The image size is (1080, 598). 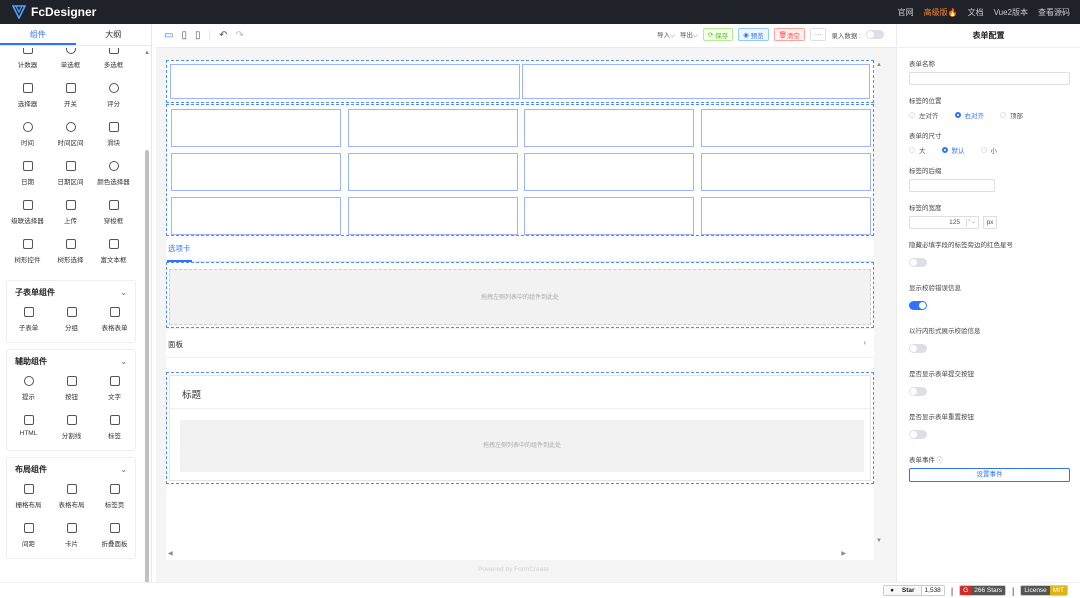 I want to click on nav-pro-version: 高级版🔥, so click(x=941, y=12).